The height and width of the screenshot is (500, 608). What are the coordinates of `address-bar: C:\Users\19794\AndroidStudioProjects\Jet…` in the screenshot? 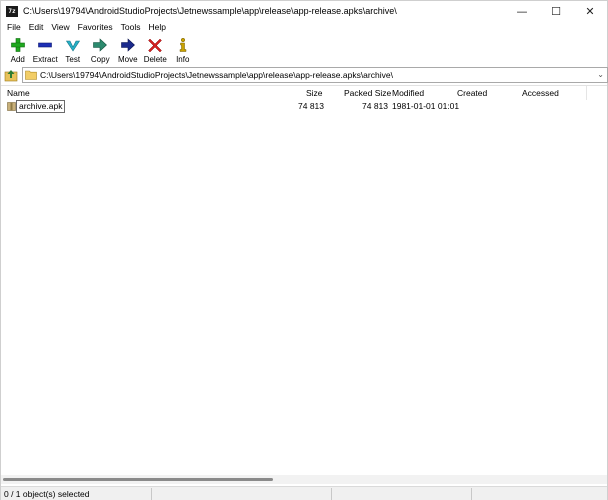 It's located at (304, 75).